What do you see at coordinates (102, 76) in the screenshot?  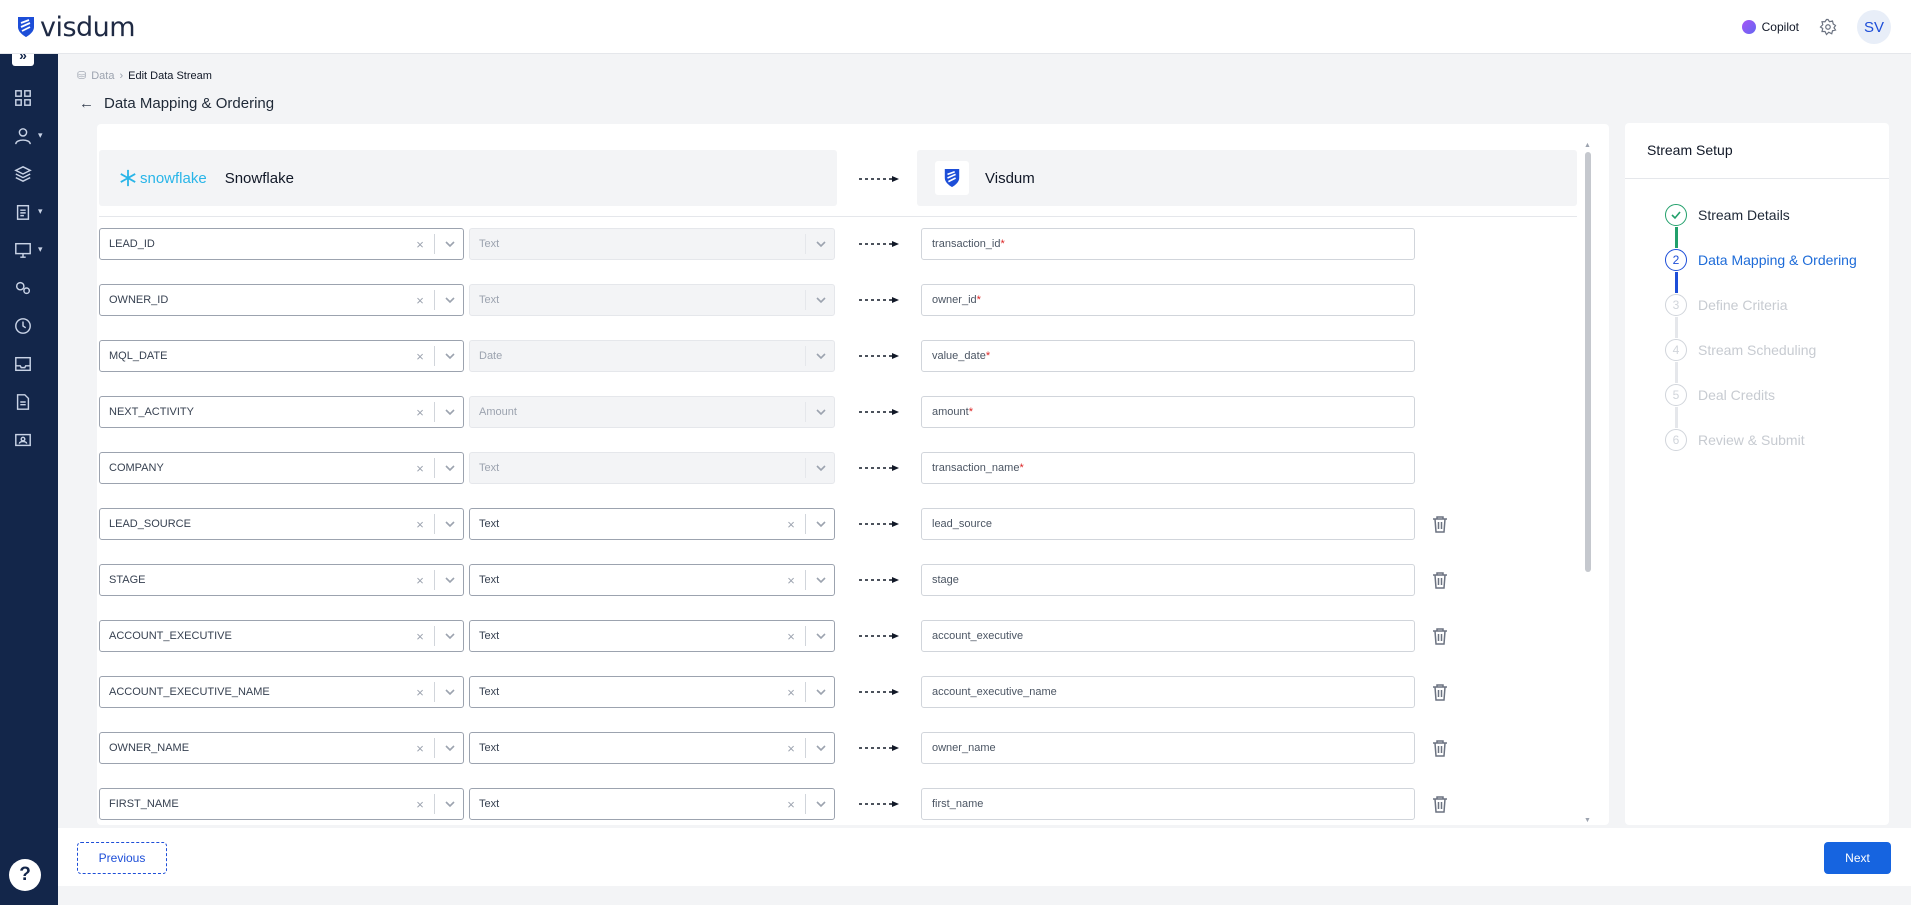 I see `breadcrumb-data: Data` at bounding box center [102, 76].